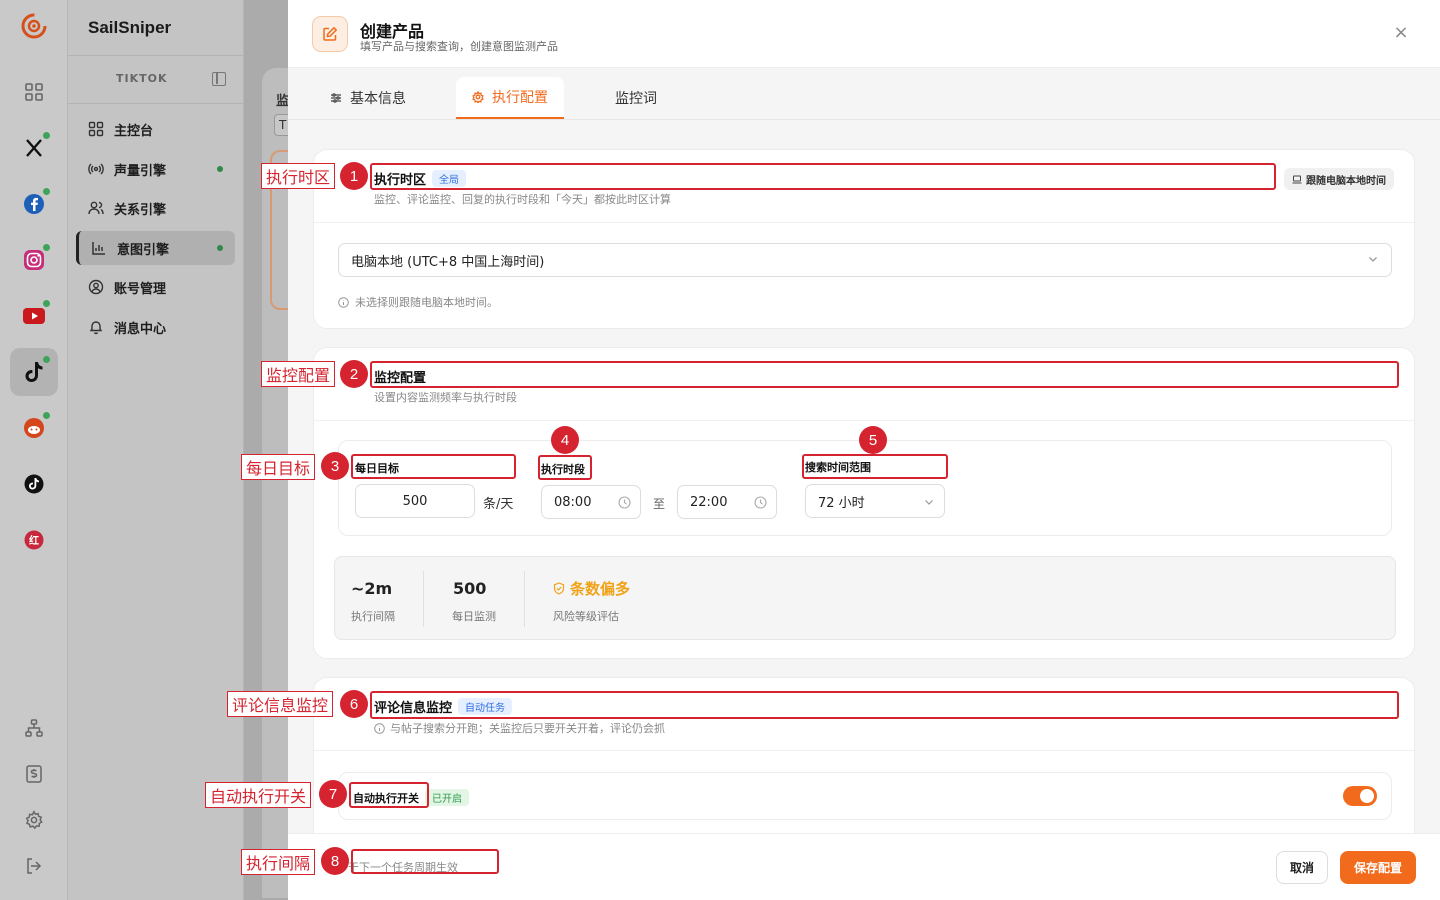  I want to click on auto-exec-row: 自动执行开关 已开启, so click(865, 796).